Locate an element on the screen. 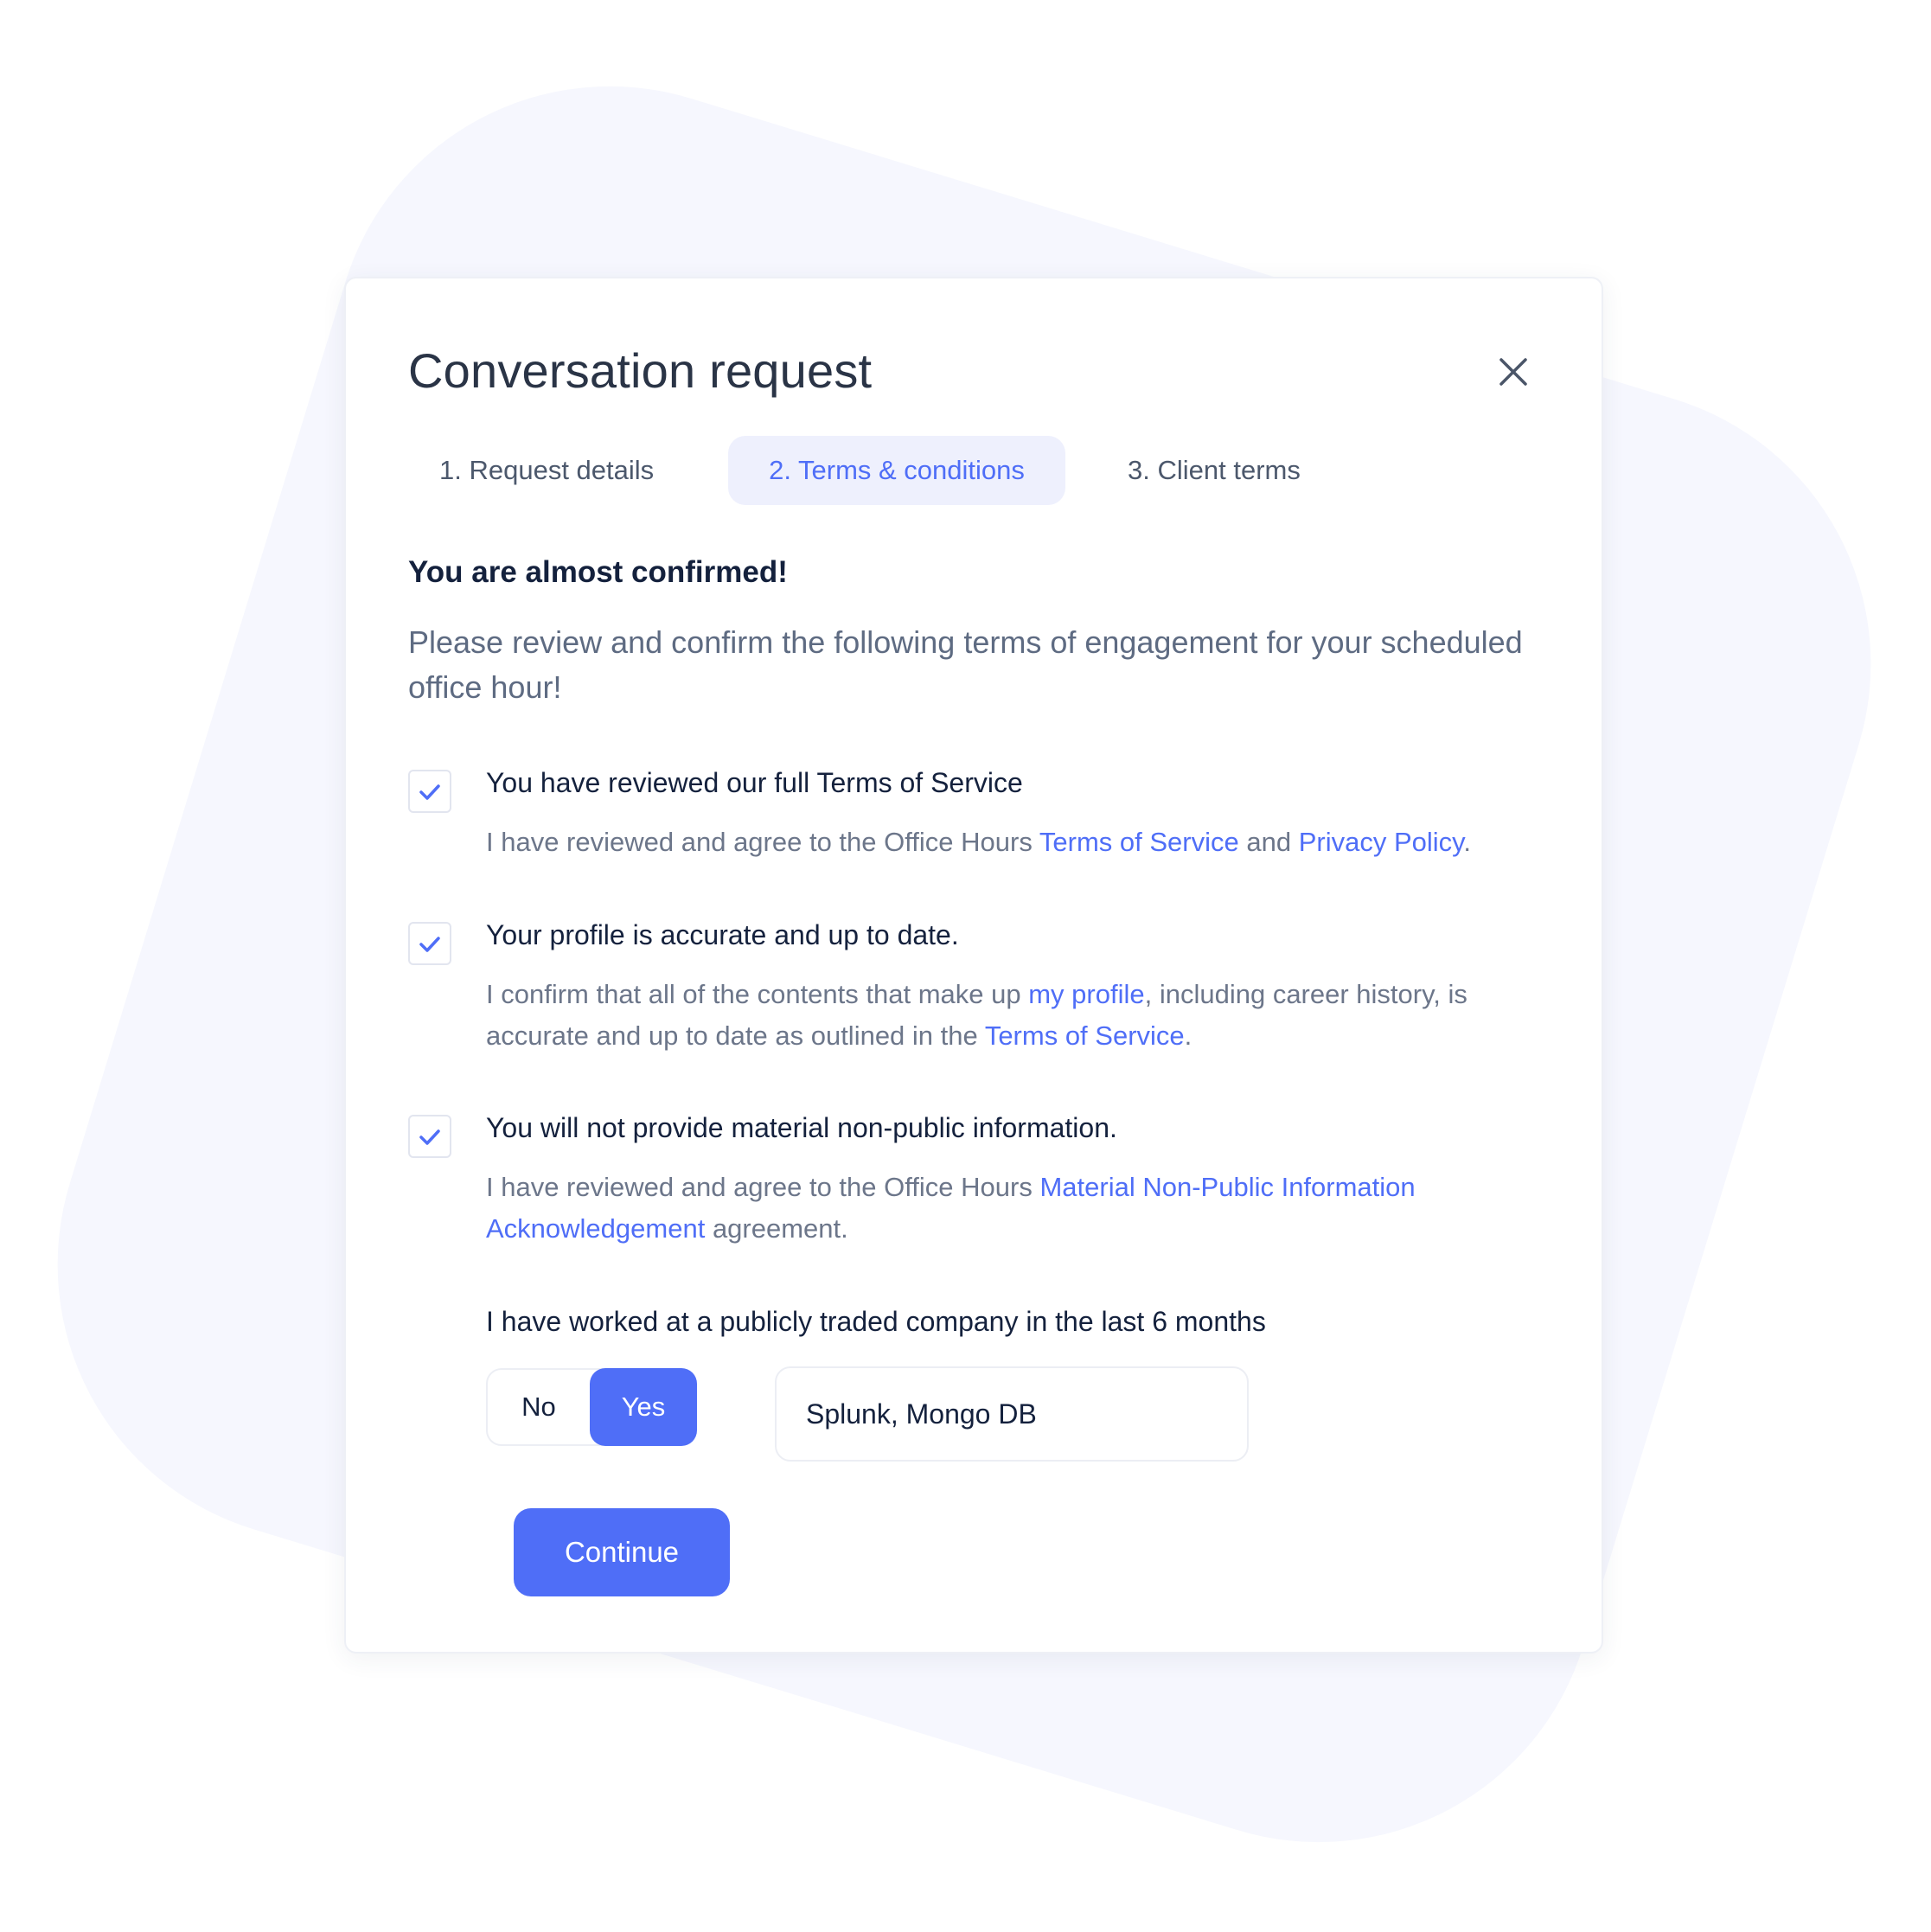 Image resolution: width=1931 pixels, height=1932 pixels. yes-no-toggle: No Yes is located at coordinates (591, 1407).